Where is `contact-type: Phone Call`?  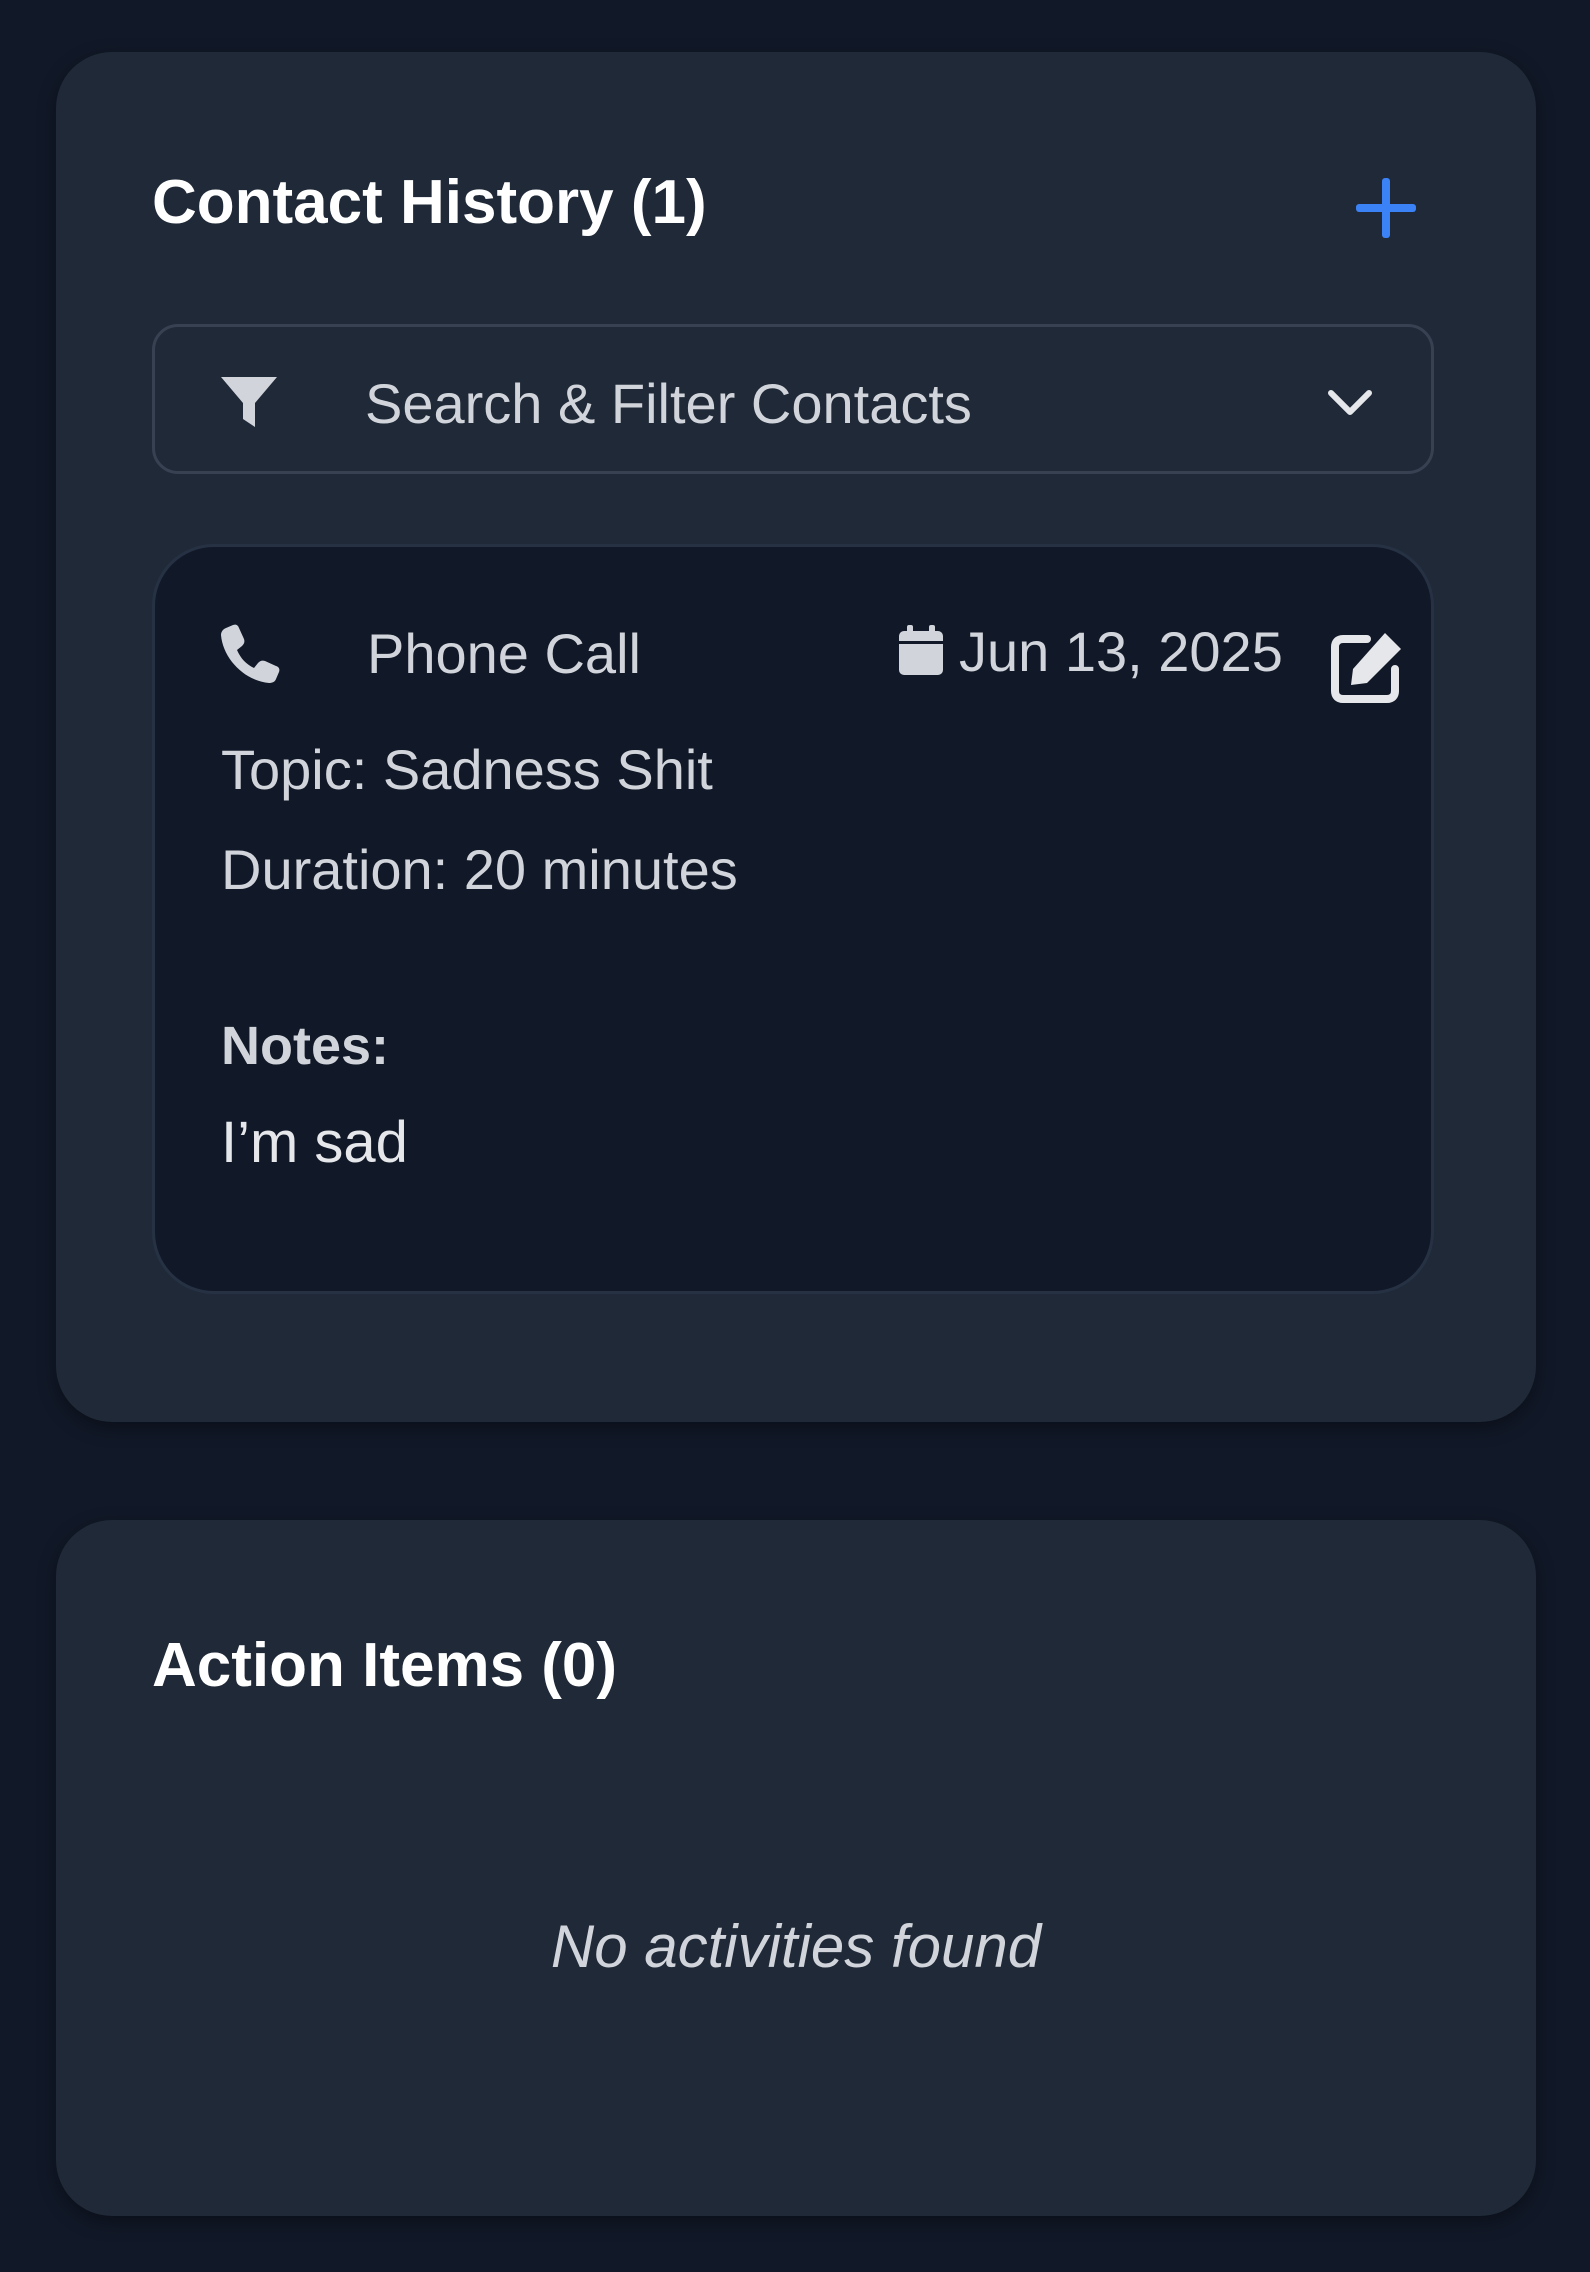
contact-type: Phone Call is located at coordinates (504, 653).